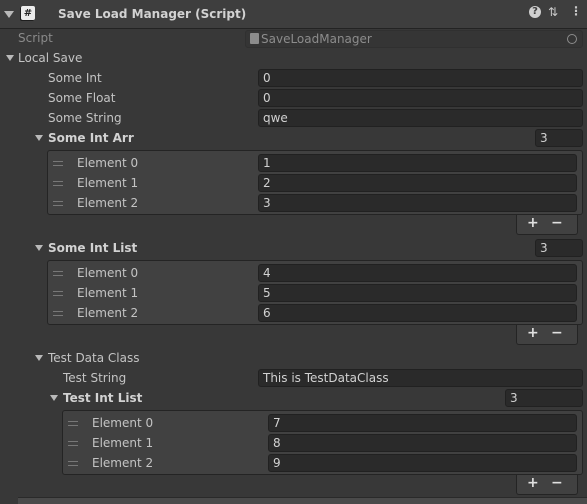 This screenshot has width=587, height=504. What do you see at coordinates (417, 203) in the screenshot?
I see `element-field: 3` at bounding box center [417, 203].